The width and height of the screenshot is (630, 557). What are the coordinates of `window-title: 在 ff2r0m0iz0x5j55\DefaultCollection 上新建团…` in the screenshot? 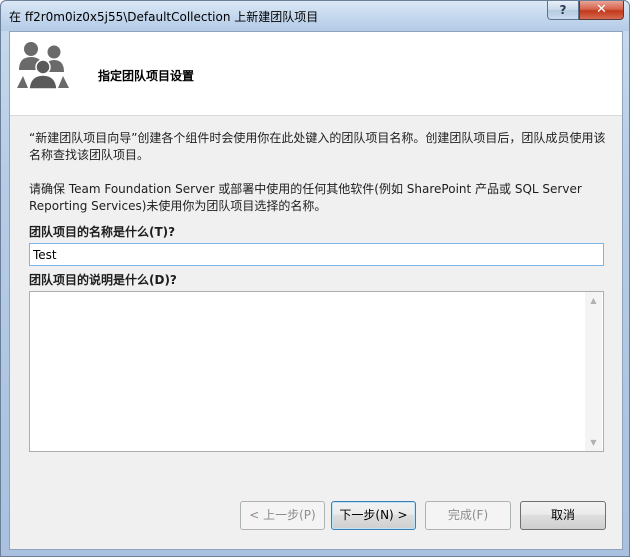 It's located at (164, 17).